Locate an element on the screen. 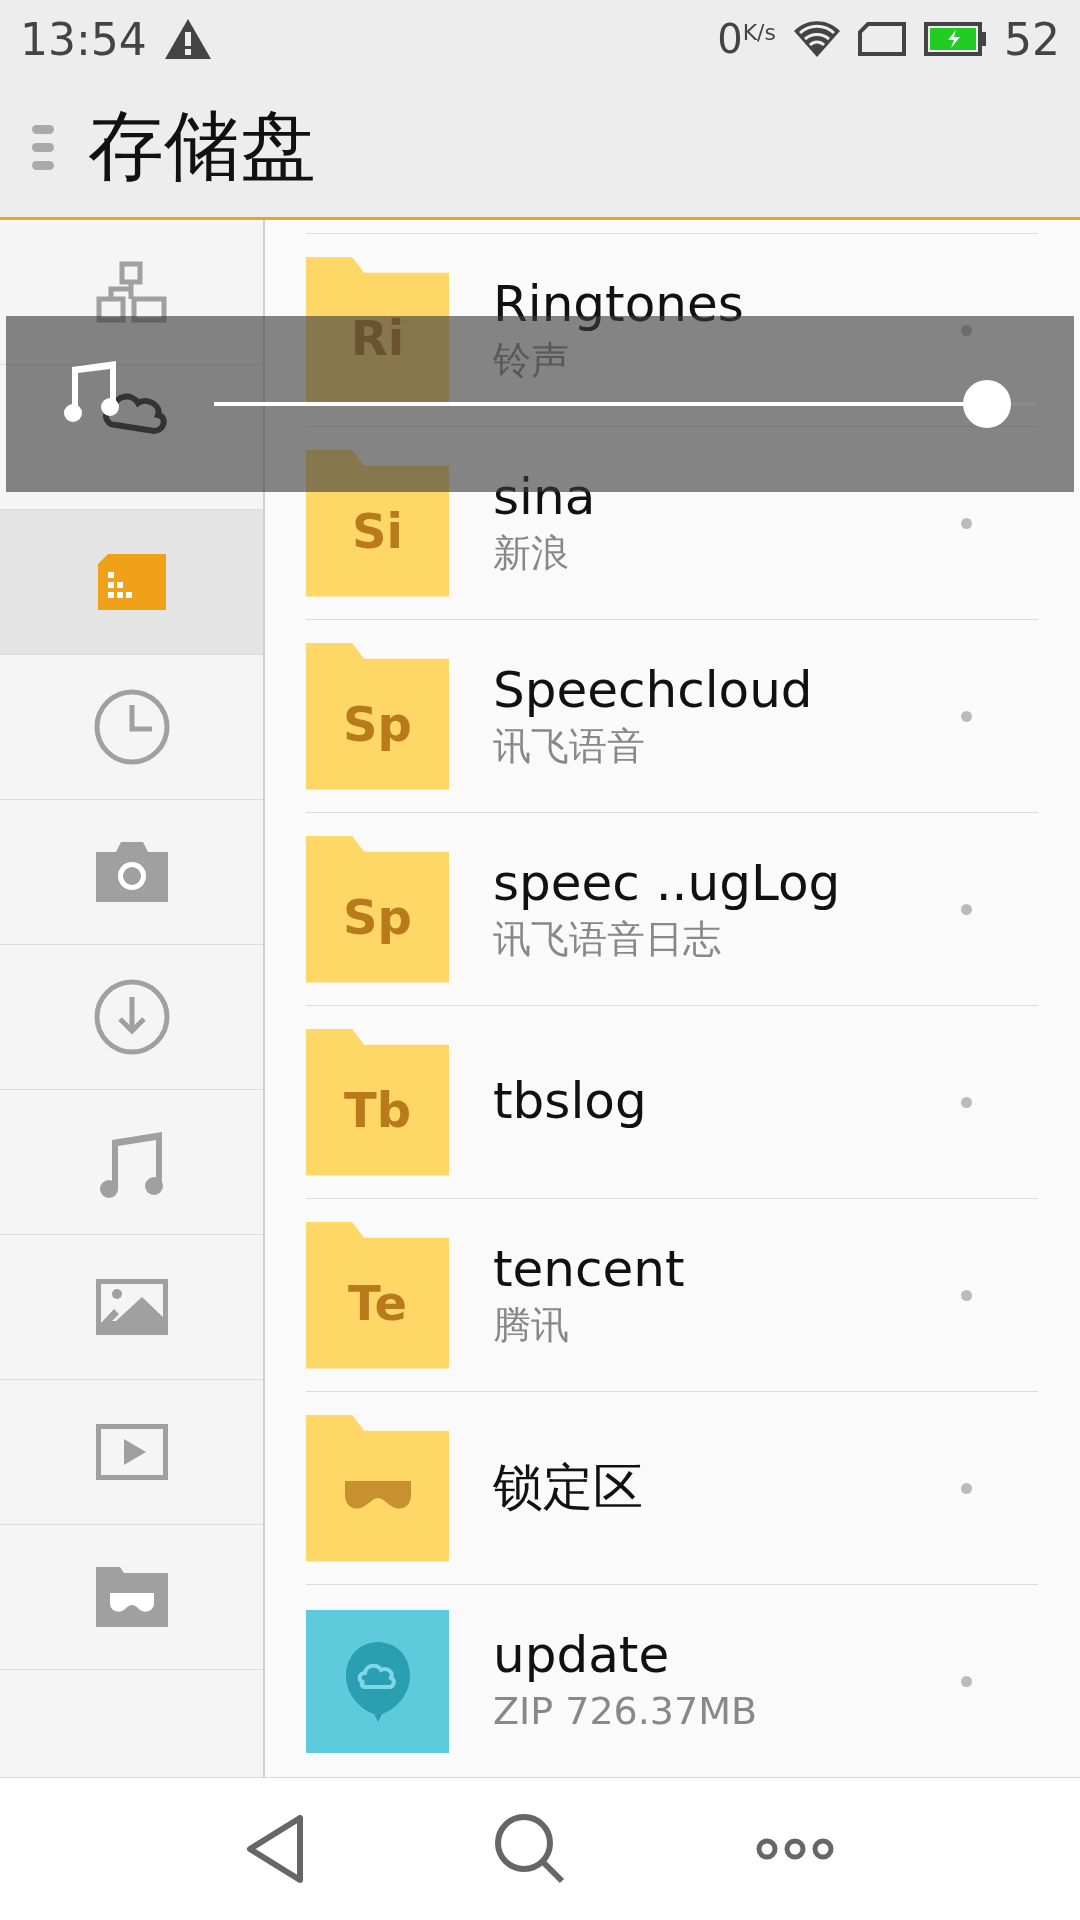 This screenshot has width=1080, height=1920. file-row: Te tencent 腾讯 is located at coordinates (672, 1294).